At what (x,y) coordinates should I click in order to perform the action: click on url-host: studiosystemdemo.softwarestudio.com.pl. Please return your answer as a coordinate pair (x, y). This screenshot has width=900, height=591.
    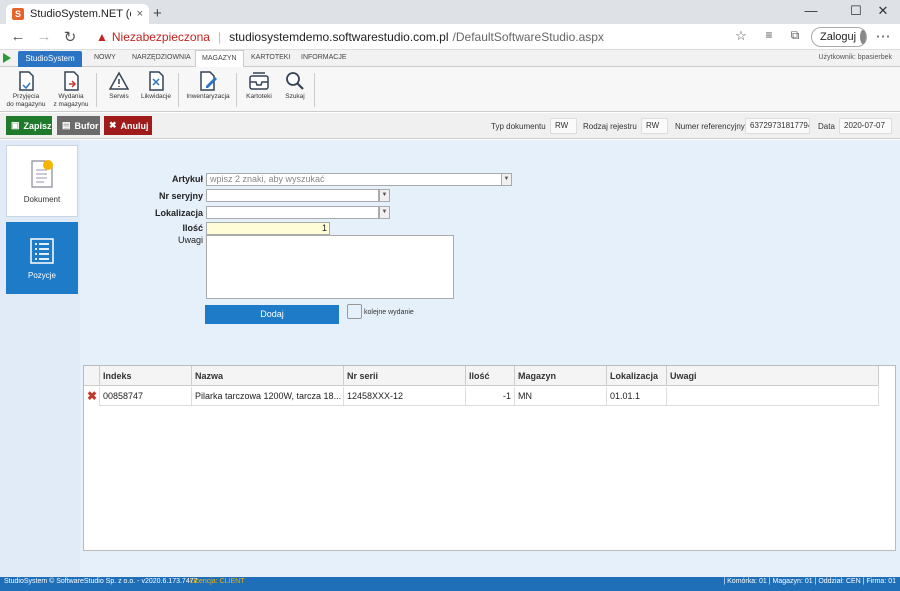
    Looking at the image, I should click on (339, 37).